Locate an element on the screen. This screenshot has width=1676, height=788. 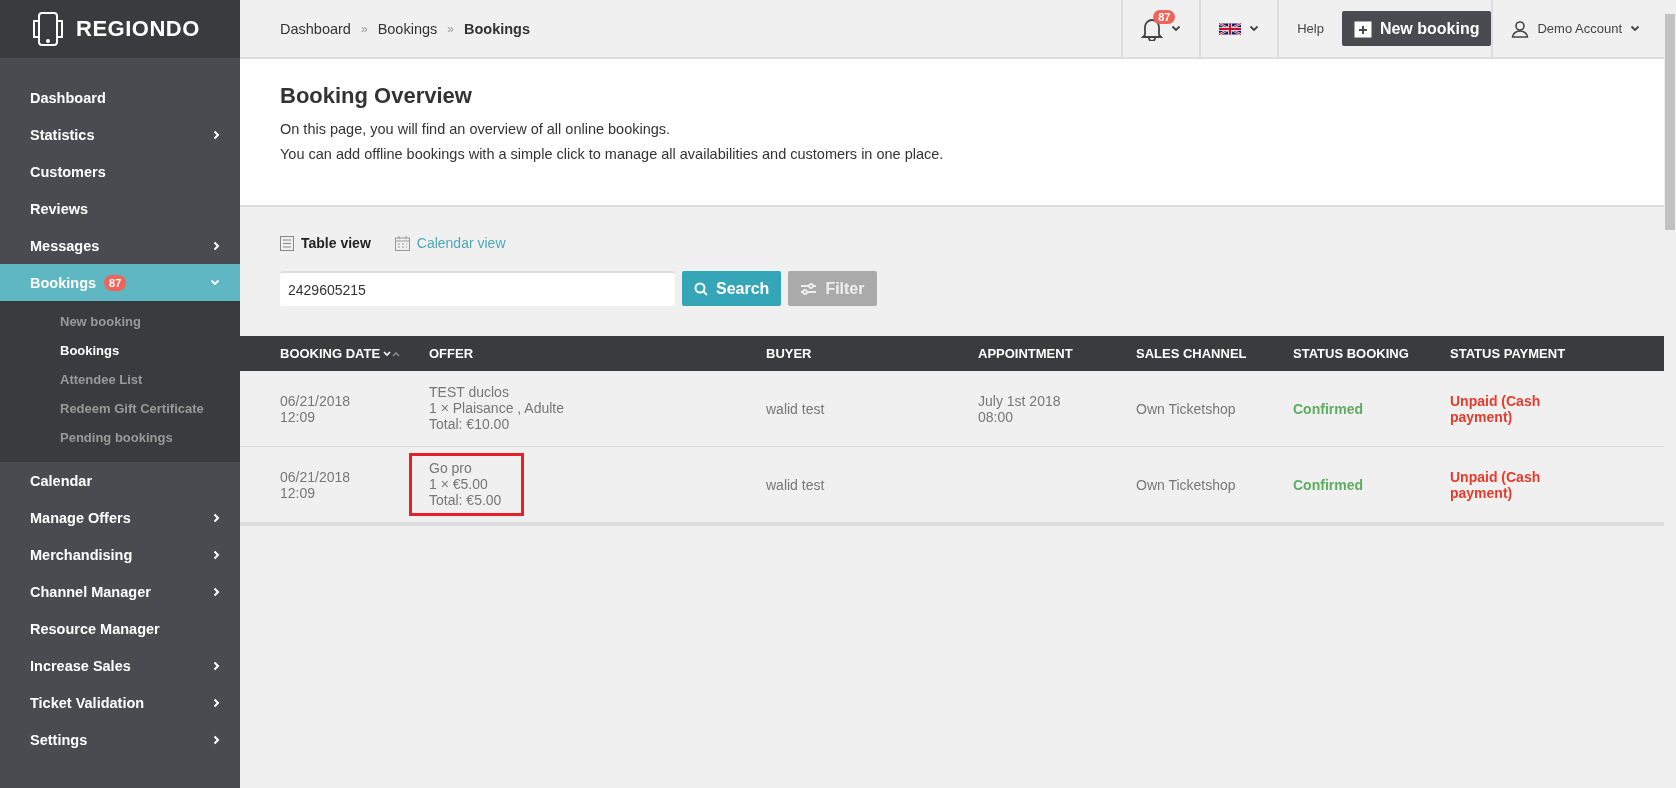
sidebar-item: Channel Manager is located at coordinates (120, 591).